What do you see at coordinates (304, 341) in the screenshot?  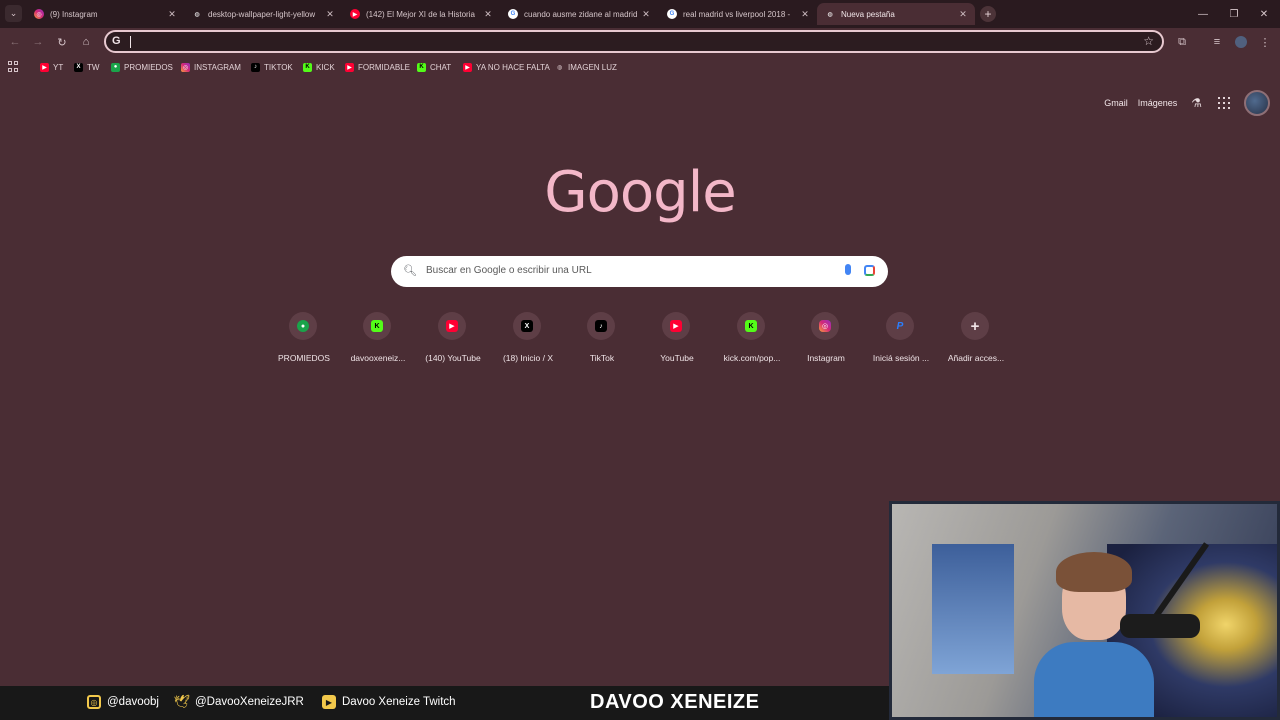 I see `shortcut-promiedos: ● PROMIEDOS` at bounding box center [304, 341].